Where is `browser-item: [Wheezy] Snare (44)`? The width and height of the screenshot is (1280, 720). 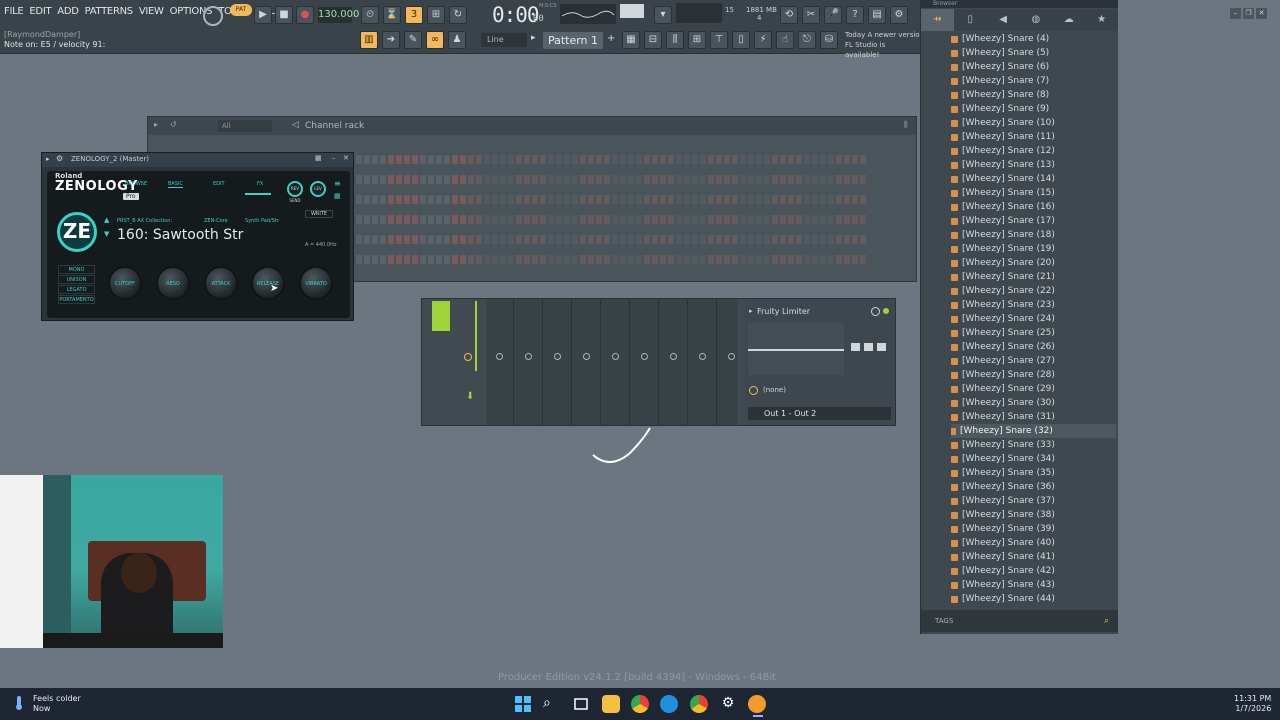
browser-item: [Wheezy] Snare (44) is located at coordinates (1033, 599).